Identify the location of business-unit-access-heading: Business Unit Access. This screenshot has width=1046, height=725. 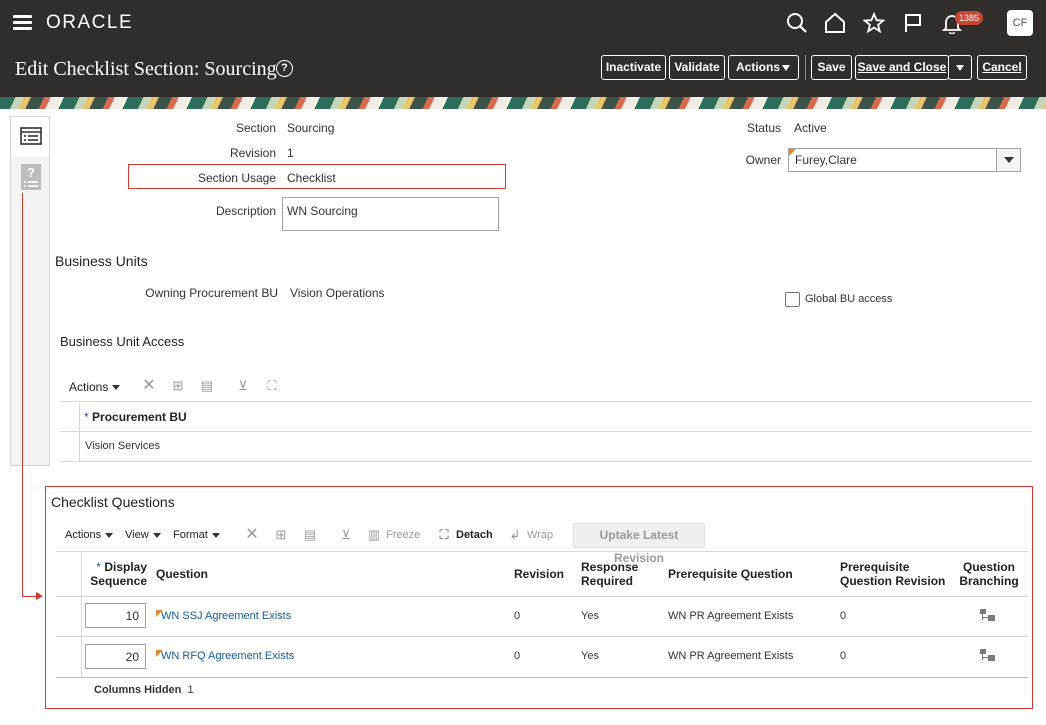
(122, 341).